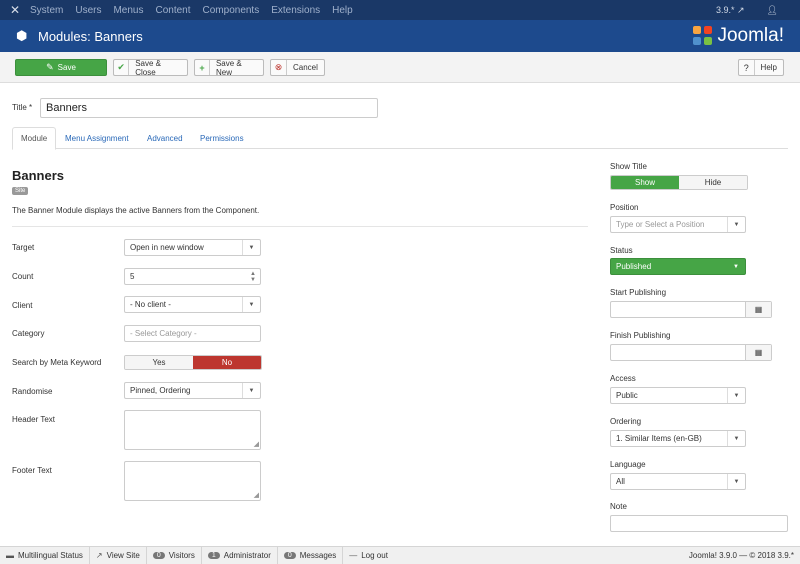  Describe the element at coordinates (628, 464) in the screenshot. I see `language-label: Language` at that location.